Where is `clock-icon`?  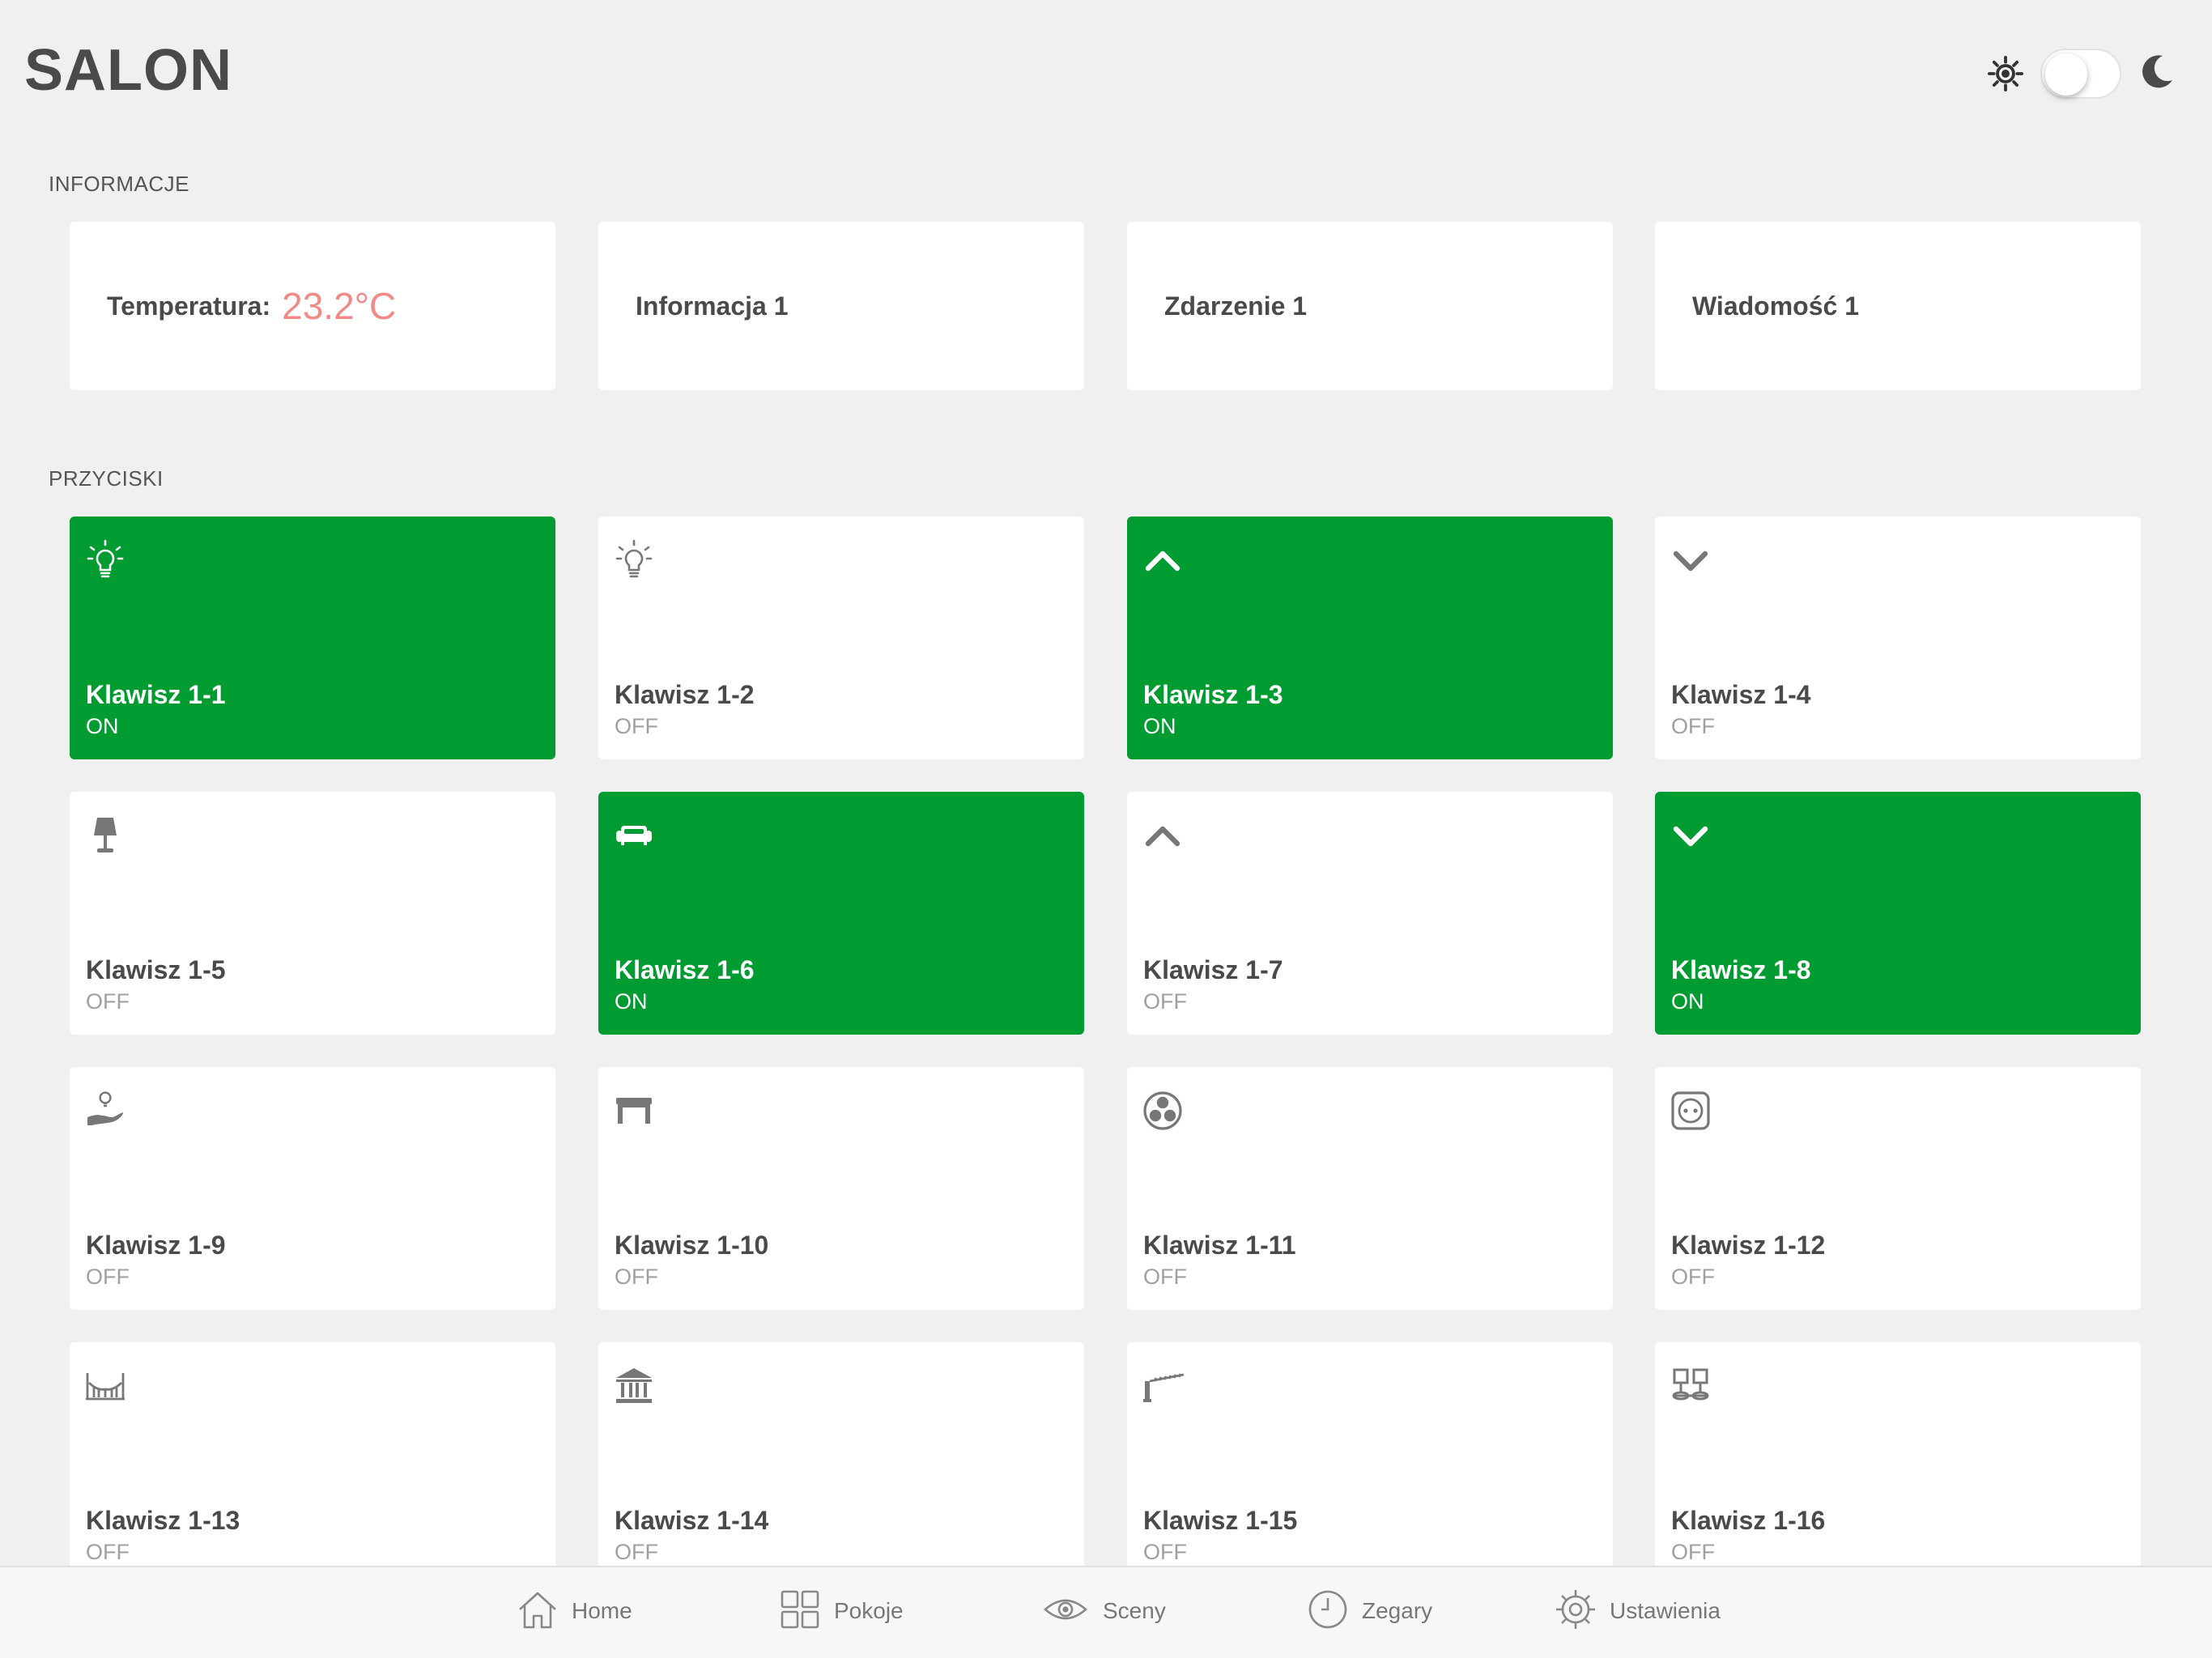
clock-icon is located at coordinates (1328, 1611).